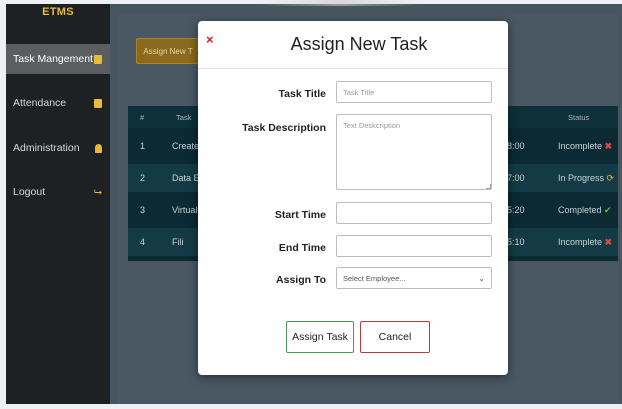 The image size is (622, 409). I want to click on cancel-button: Cancel, so click(395, 337).